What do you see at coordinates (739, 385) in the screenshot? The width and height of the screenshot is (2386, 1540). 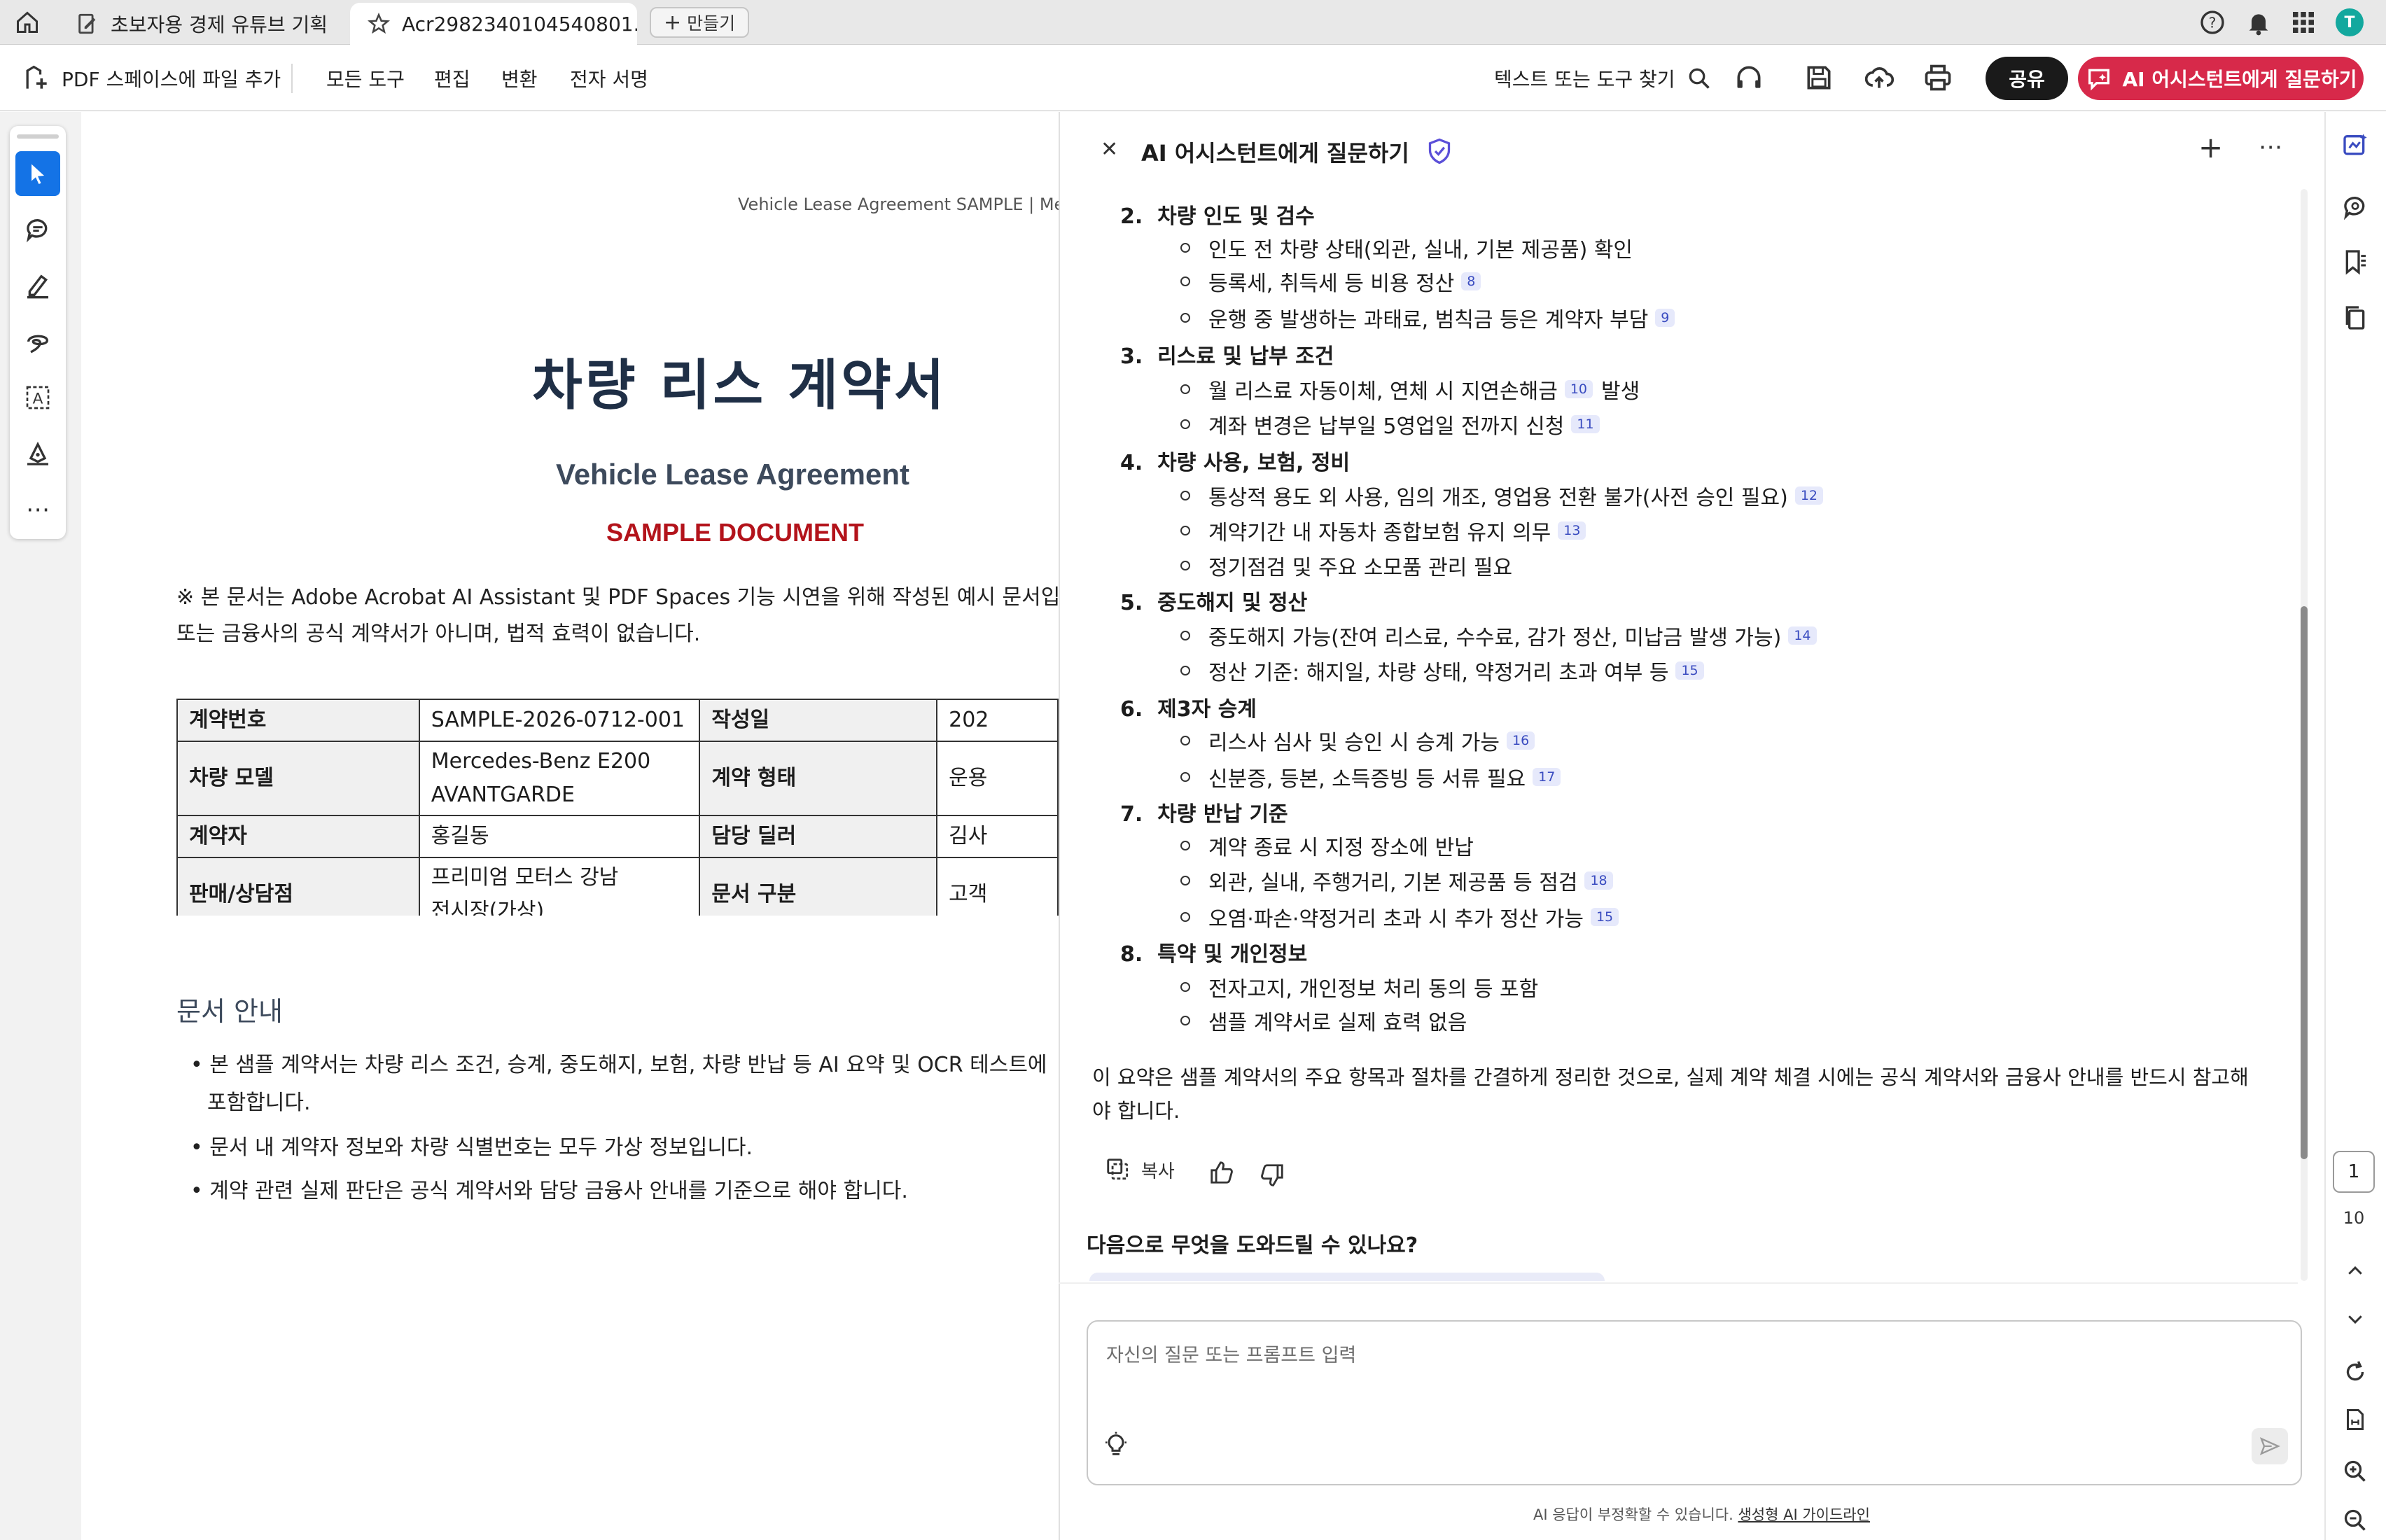 I see `document-title-korean: 차량 리스 계약서` at bounding box center [739, 385].